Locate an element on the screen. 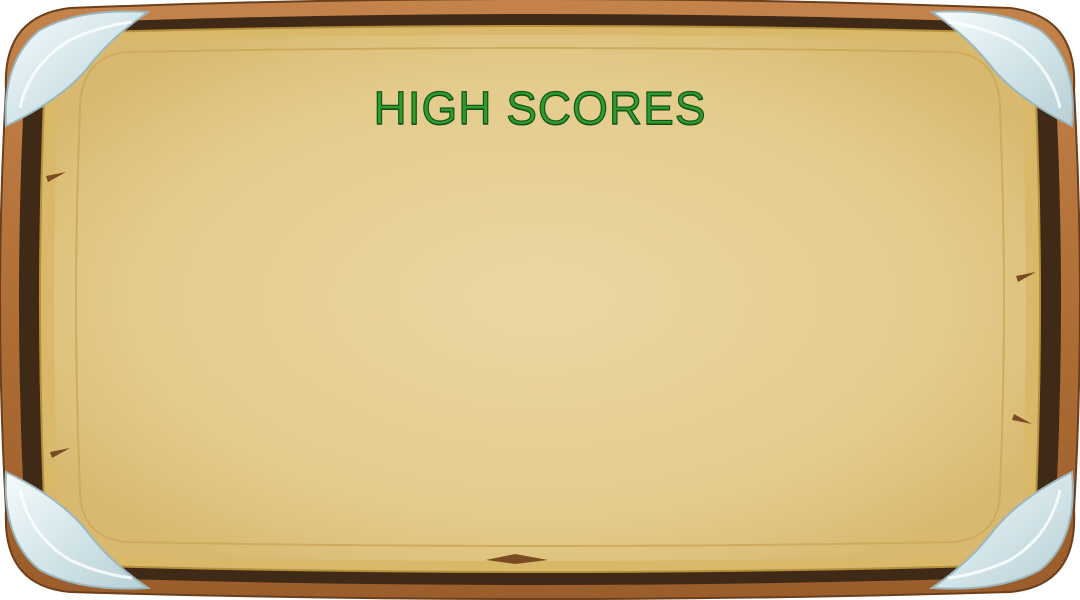 Image resolution: width=1080 pixels, height=600 pixels. board-title: HIGH SCORES is located at coordinates (540, 107).